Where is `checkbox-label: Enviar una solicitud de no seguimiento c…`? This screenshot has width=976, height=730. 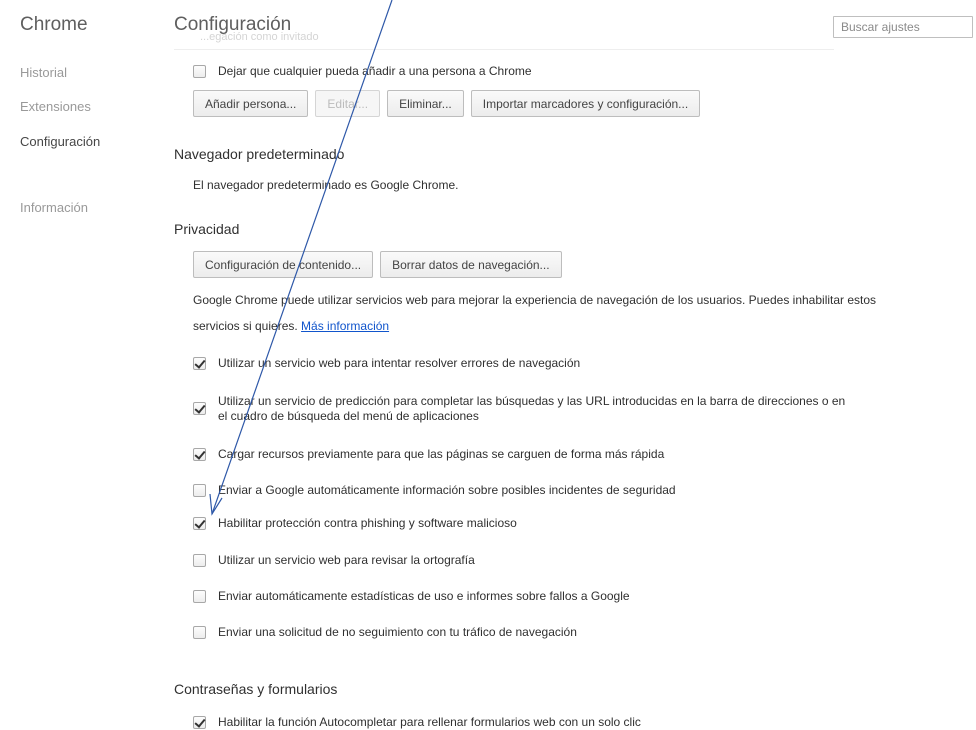
checkbox-label: Enviar una solicitud de no seguimiento c… is located at coordinates (397, 632).